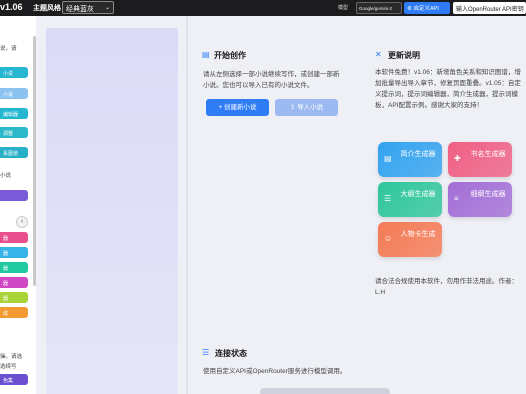  Describe the element at coordinates (418, 194) in the screenshot. I see `tile-label: 大纲生成器` at that location.